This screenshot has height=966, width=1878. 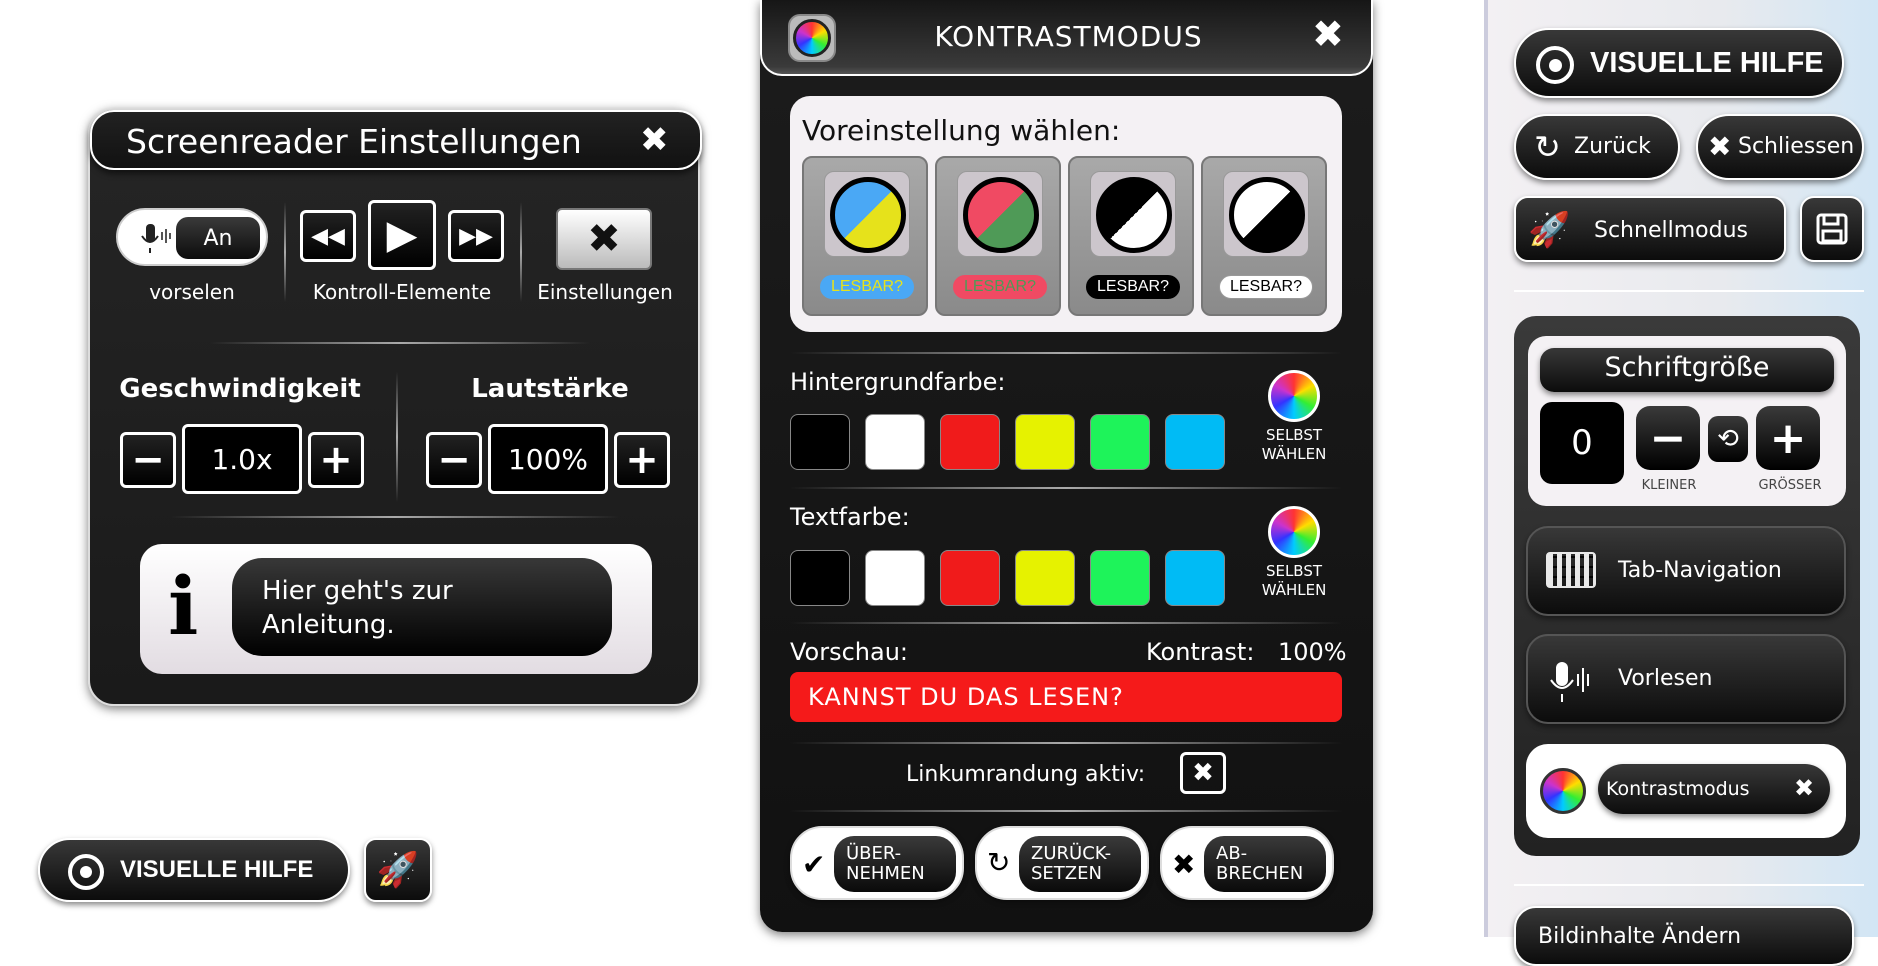 What do you see at coordinates (1066, 697) in the screenshot?
I see `preview-box: KANNST DU DAS LESEN?` at bounding box center [1066, 697].